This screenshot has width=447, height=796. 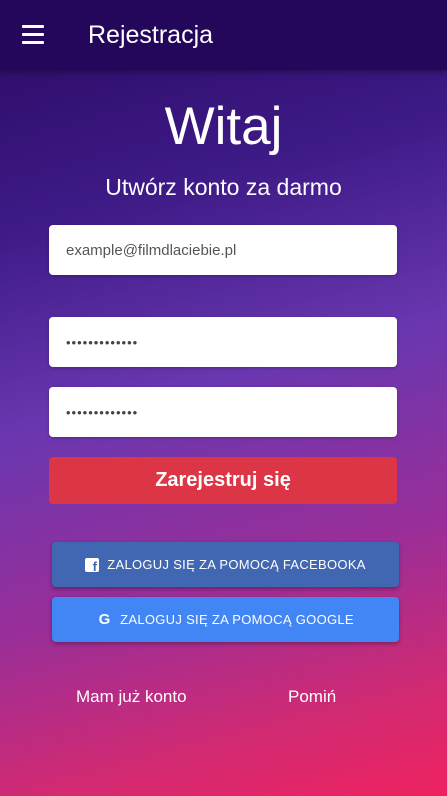 What do you see at coordinates (223, 342) in the screenshot?
I see `password-field` at bounding box center [223, 342].